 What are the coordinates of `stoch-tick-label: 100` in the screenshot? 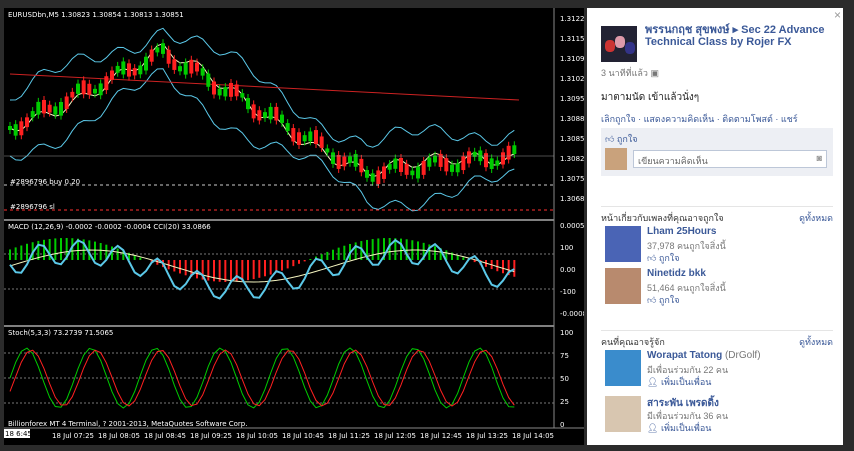 It's located at (566, 333).